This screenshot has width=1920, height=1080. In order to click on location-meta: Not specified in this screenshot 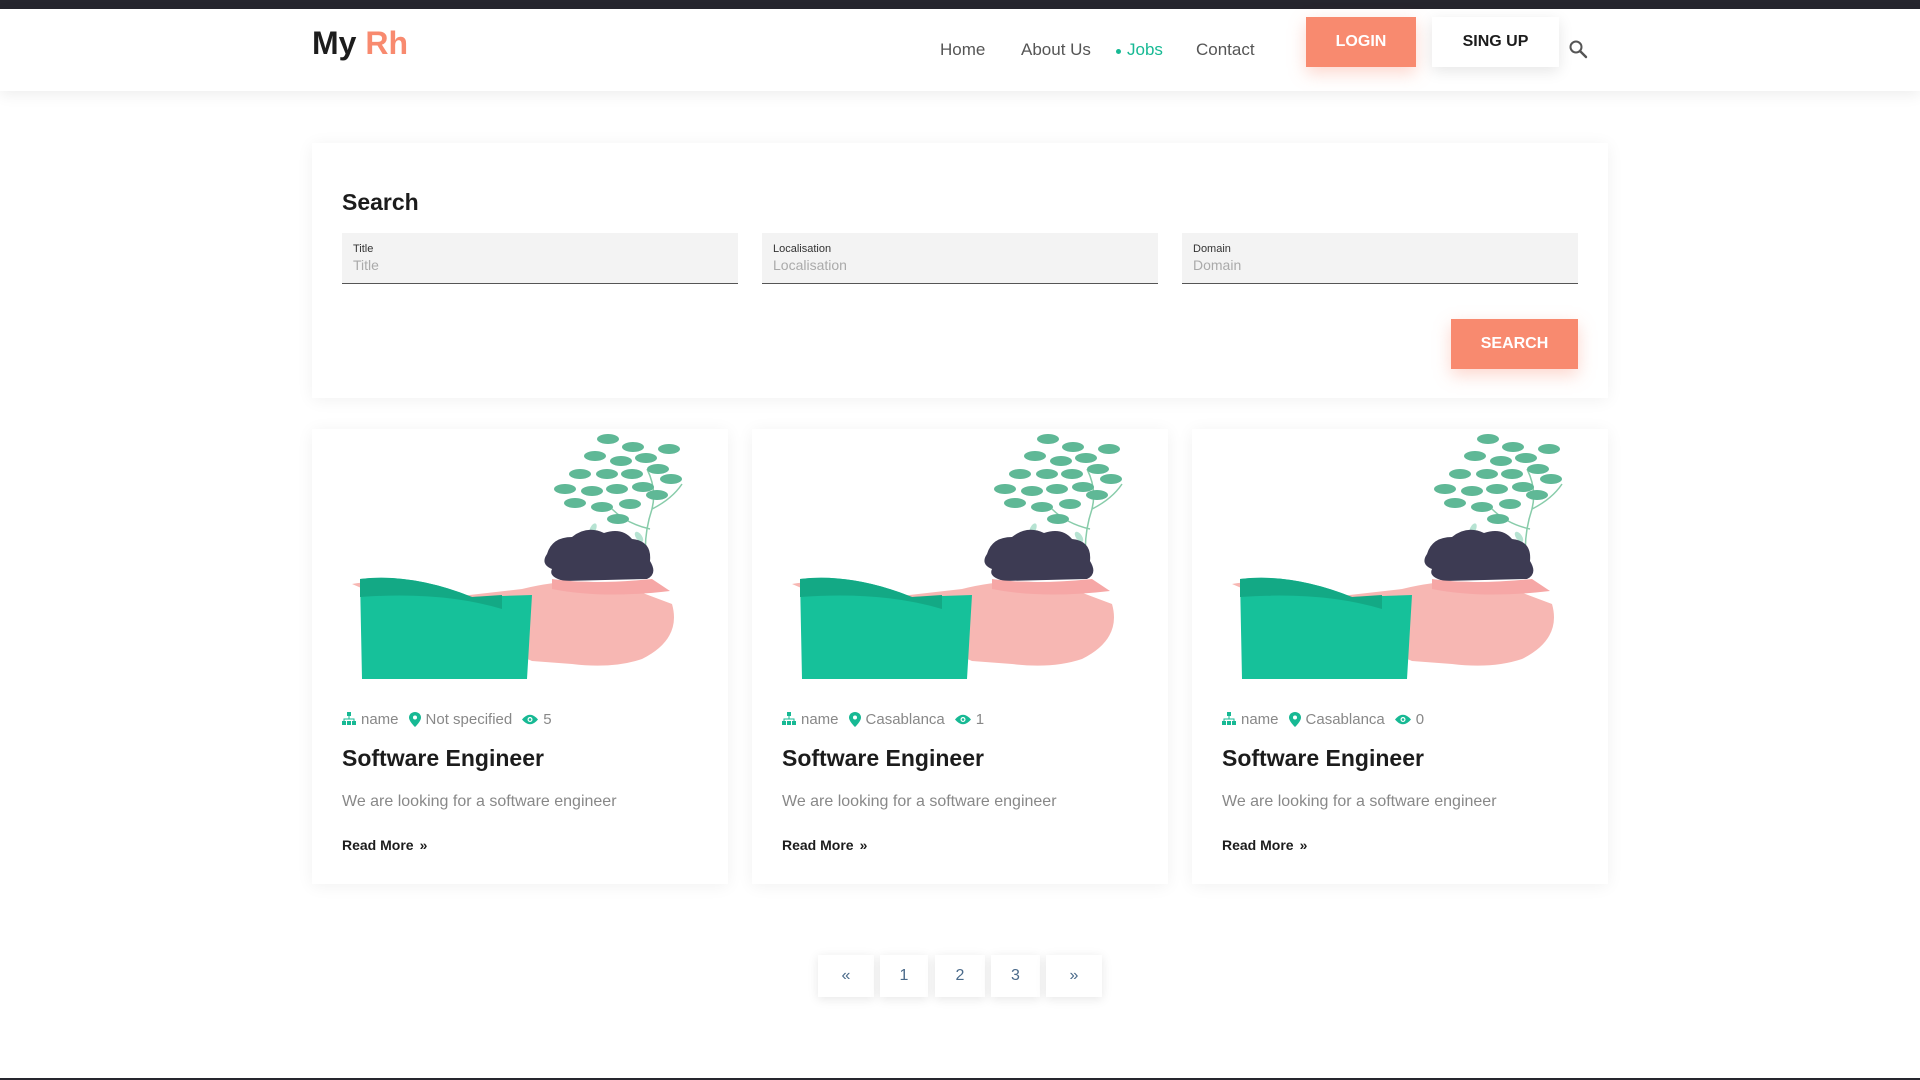, I will do `click(460, 719)`.